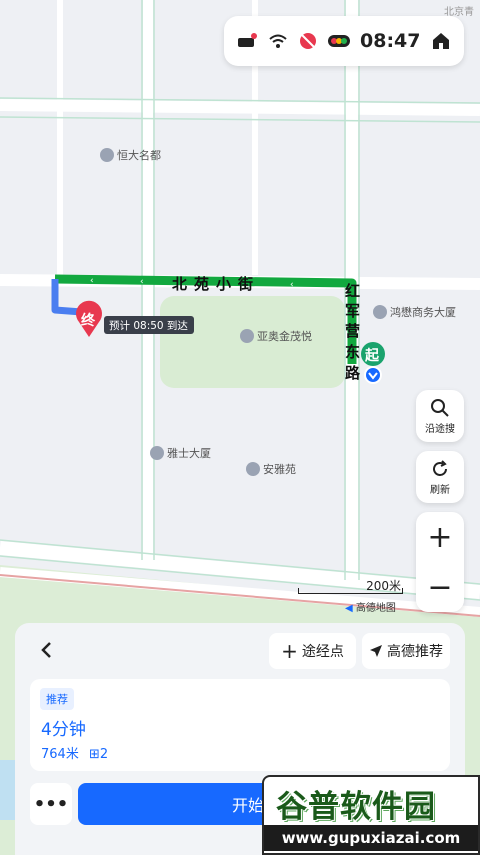 This screenshot has height=855, width=480. I want to click on route-stats: 764米 ⊞2, so click(74, 752).